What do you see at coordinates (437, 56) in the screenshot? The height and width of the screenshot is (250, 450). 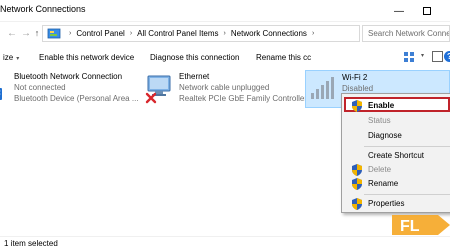 I see `preview-pane-icon` at bounding box center [437, 56].